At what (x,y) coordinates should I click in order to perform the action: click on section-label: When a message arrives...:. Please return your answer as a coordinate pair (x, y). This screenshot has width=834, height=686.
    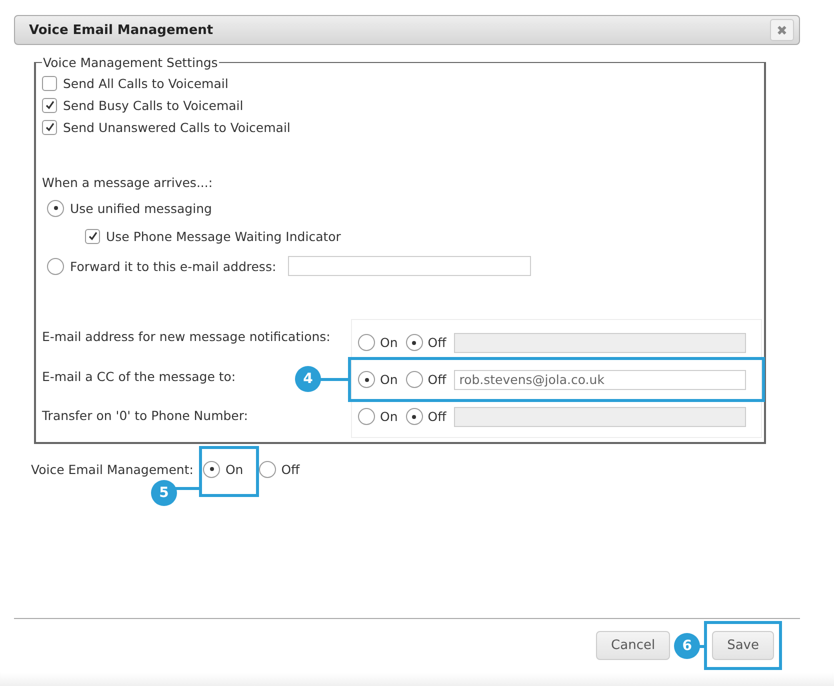
    Looking at the image, I should click on (127, 182).